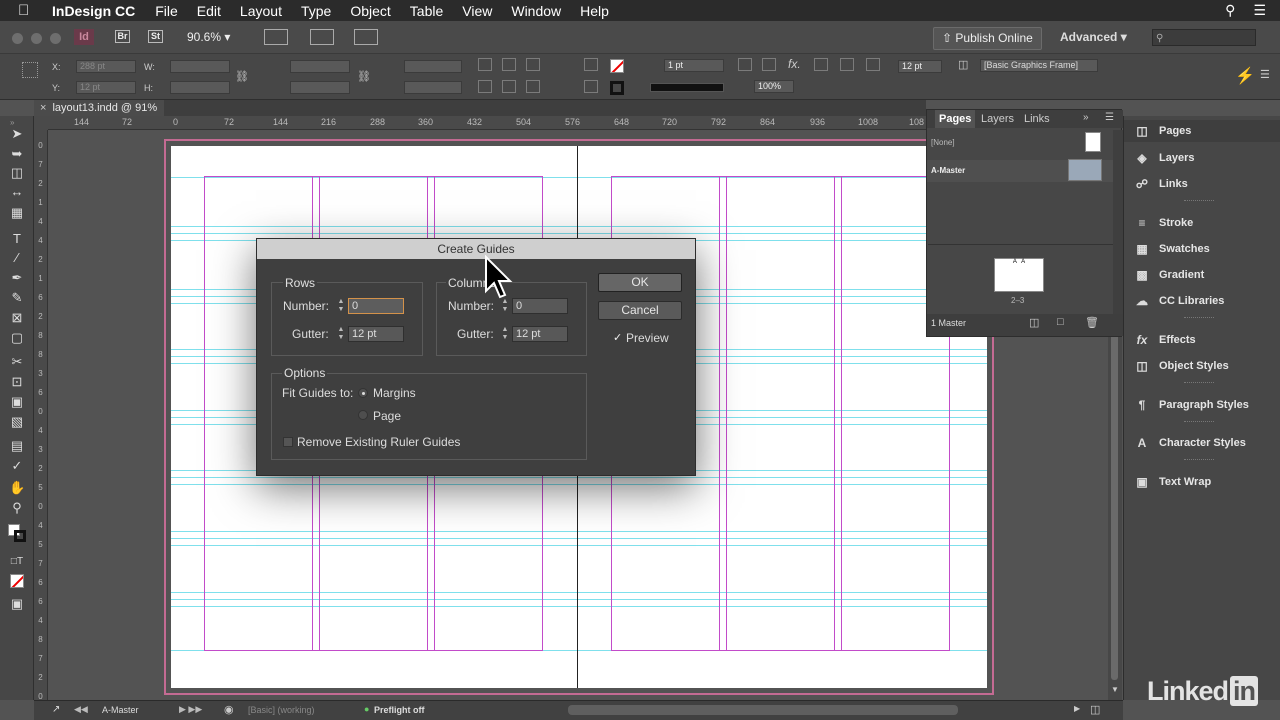 The width and height of the screenshot is (1280, 720). What do you see at coordinates (1202, 301) in the screenshot?
I see `dock-item-cc-libraries: ☁ CC Libraries` at bounding box center [1202, 301].